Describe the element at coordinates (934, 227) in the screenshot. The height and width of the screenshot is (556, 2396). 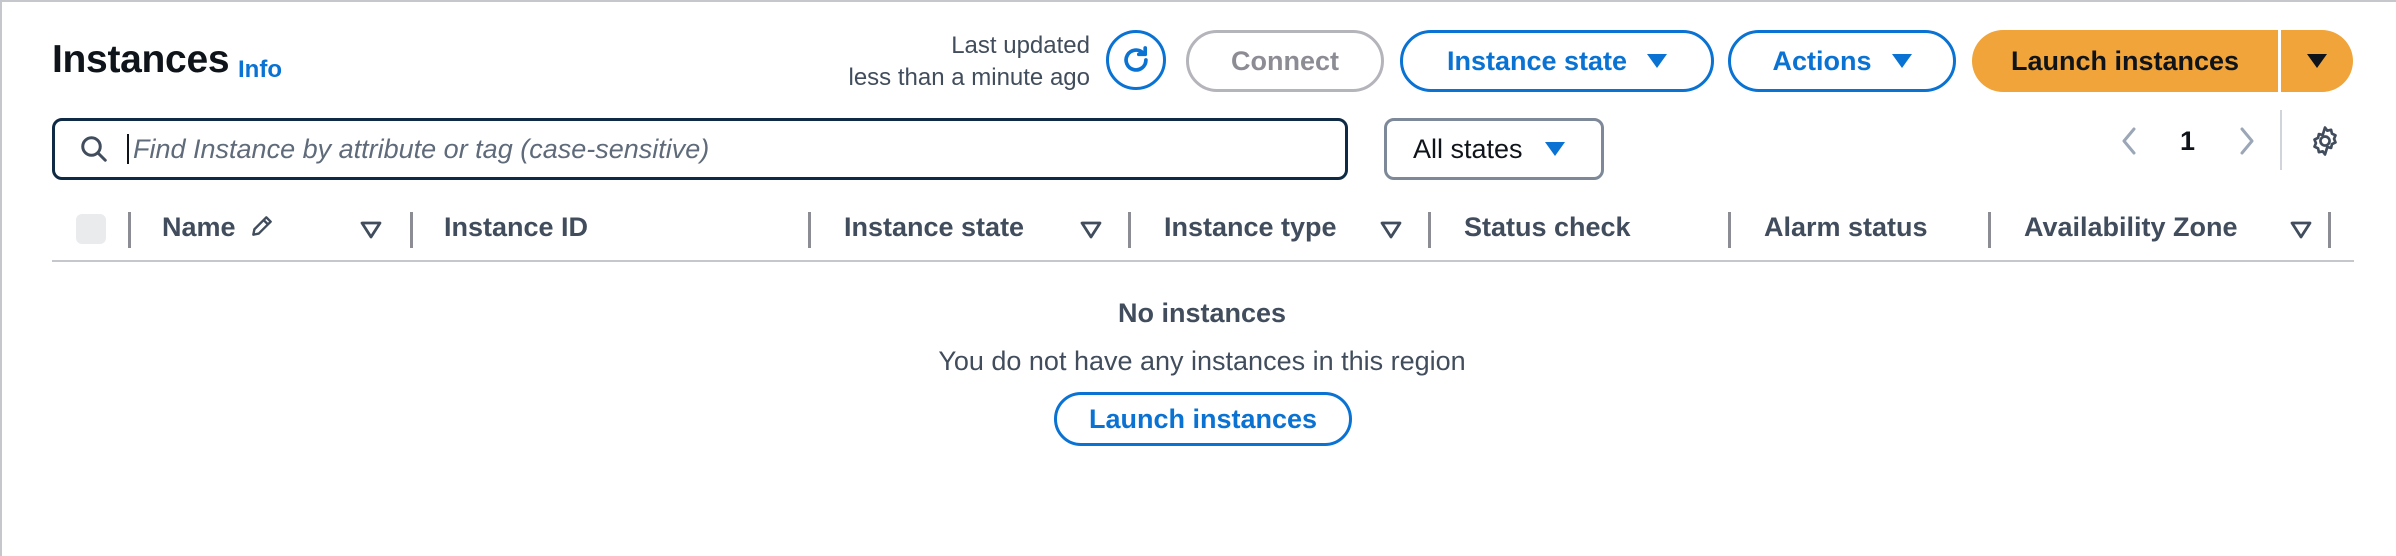
I see `column-header-instance-state: Instance state` at that location.